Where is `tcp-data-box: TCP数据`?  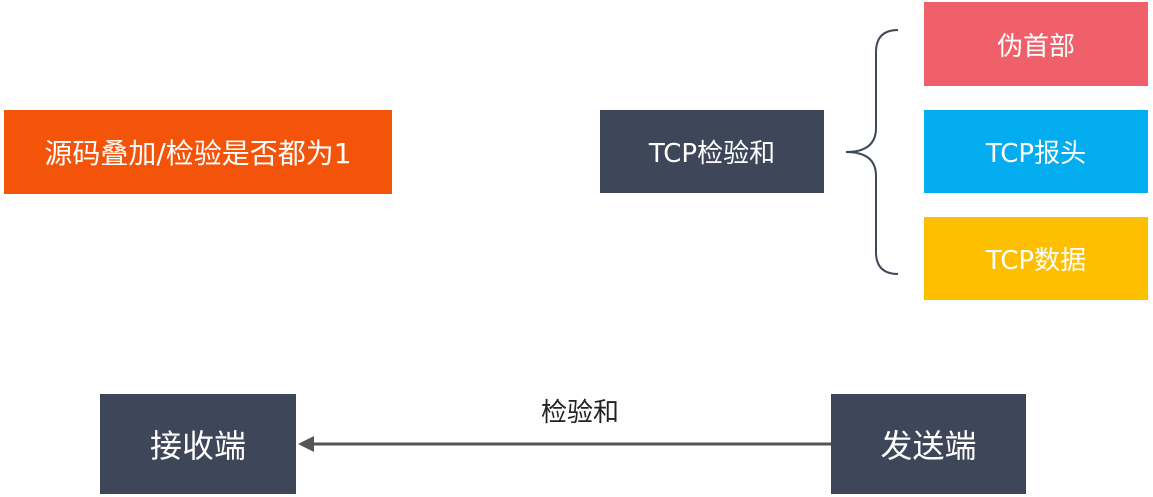 tcp-data-box: TCP数据 is located at coordinates (1036, 258).